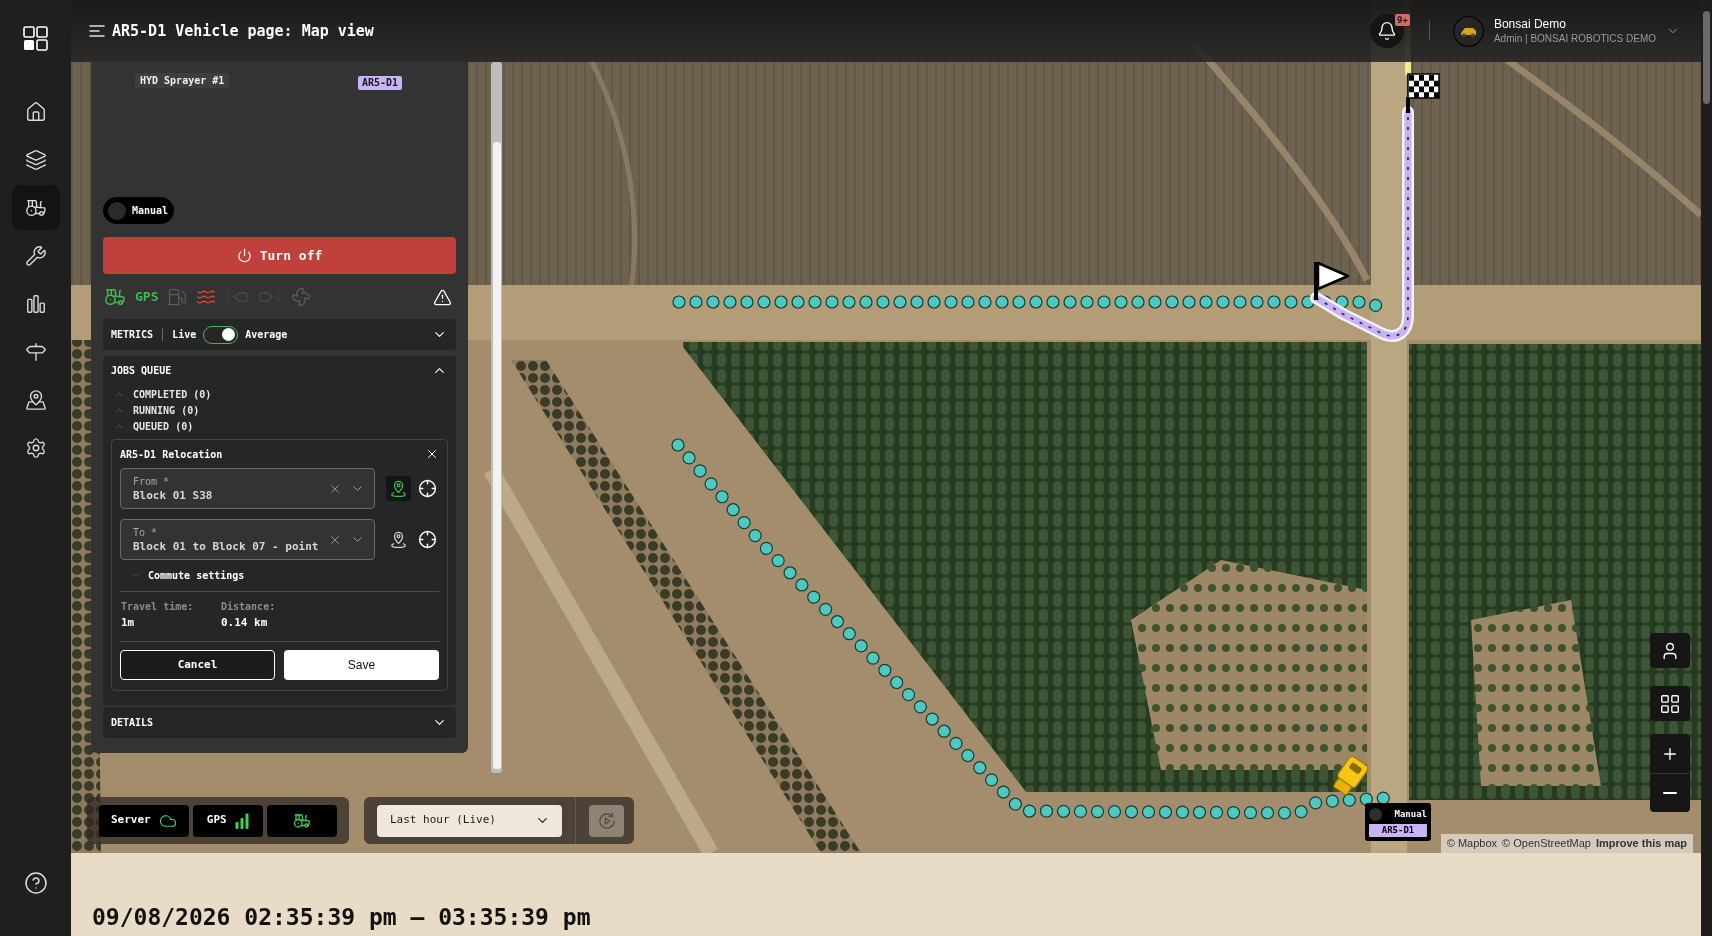 The image size is (1712, 936). What do you see at coordinates (132, 723) in the screenshot?
I see `details-title: DETAILS` at bounding box center [132, 723].